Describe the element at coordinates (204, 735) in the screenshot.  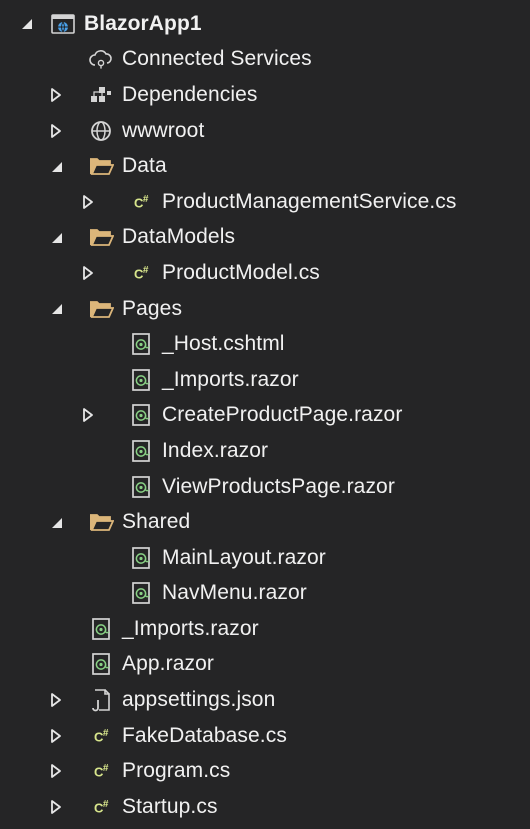
I see `tree-item-label: FakeDatabase.cs` at that location.